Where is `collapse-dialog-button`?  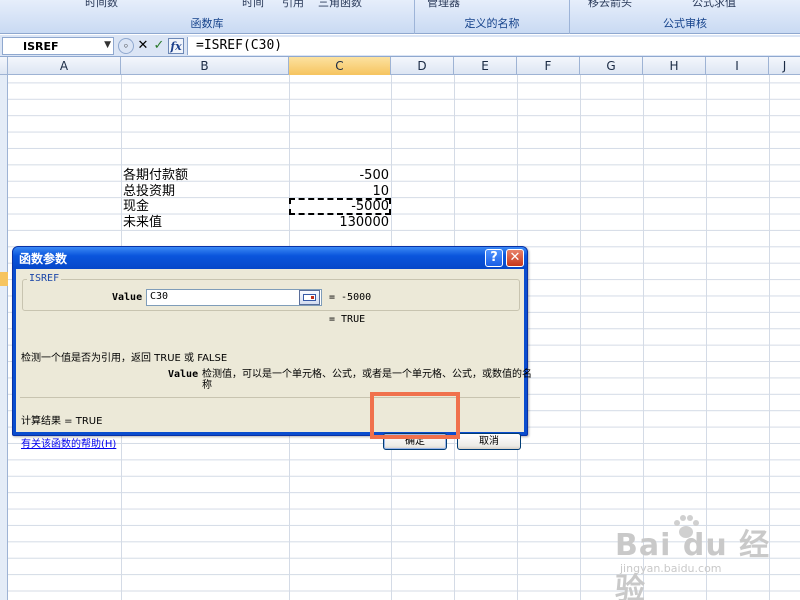 collapse-dialog-button is located at coordinates (309, 297).